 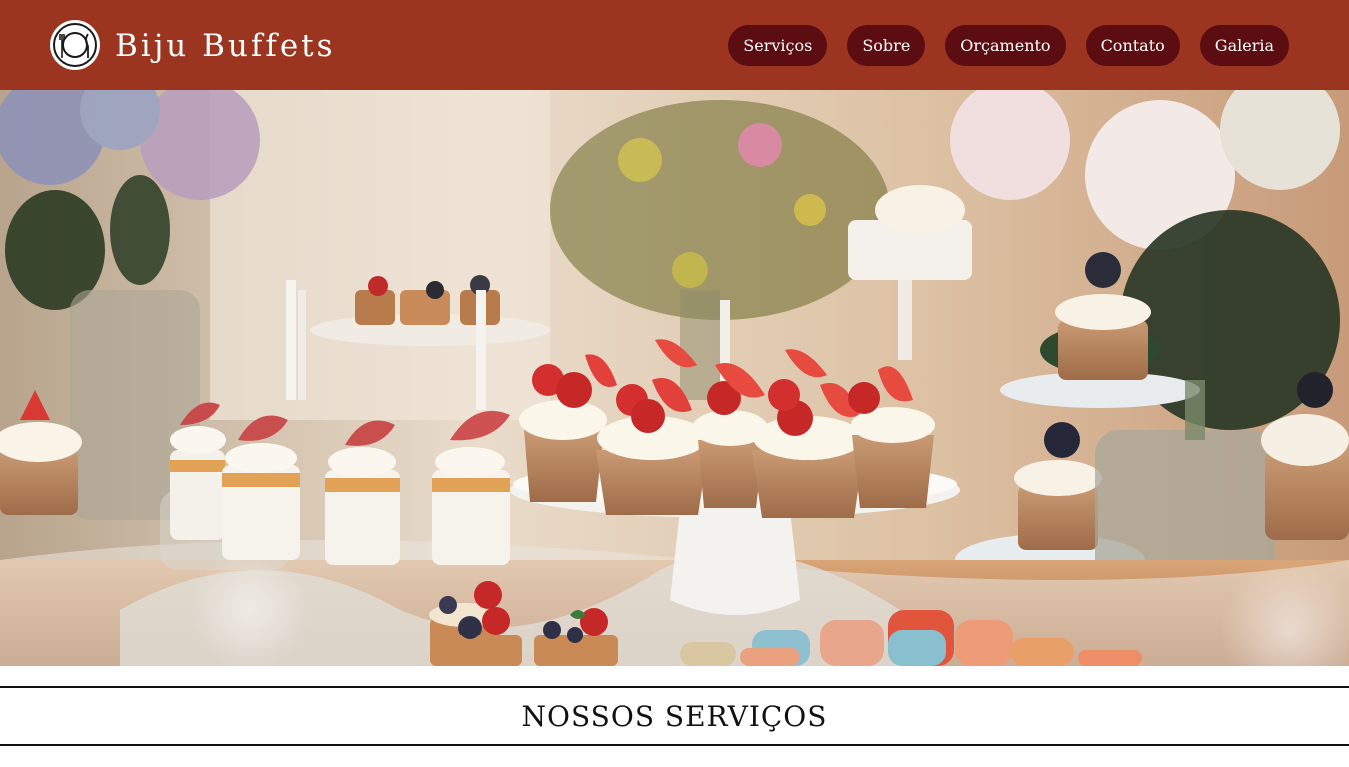 I want to click on services-section-header: NOSSOS SERVIÇOS, so click(x=674, y=716).